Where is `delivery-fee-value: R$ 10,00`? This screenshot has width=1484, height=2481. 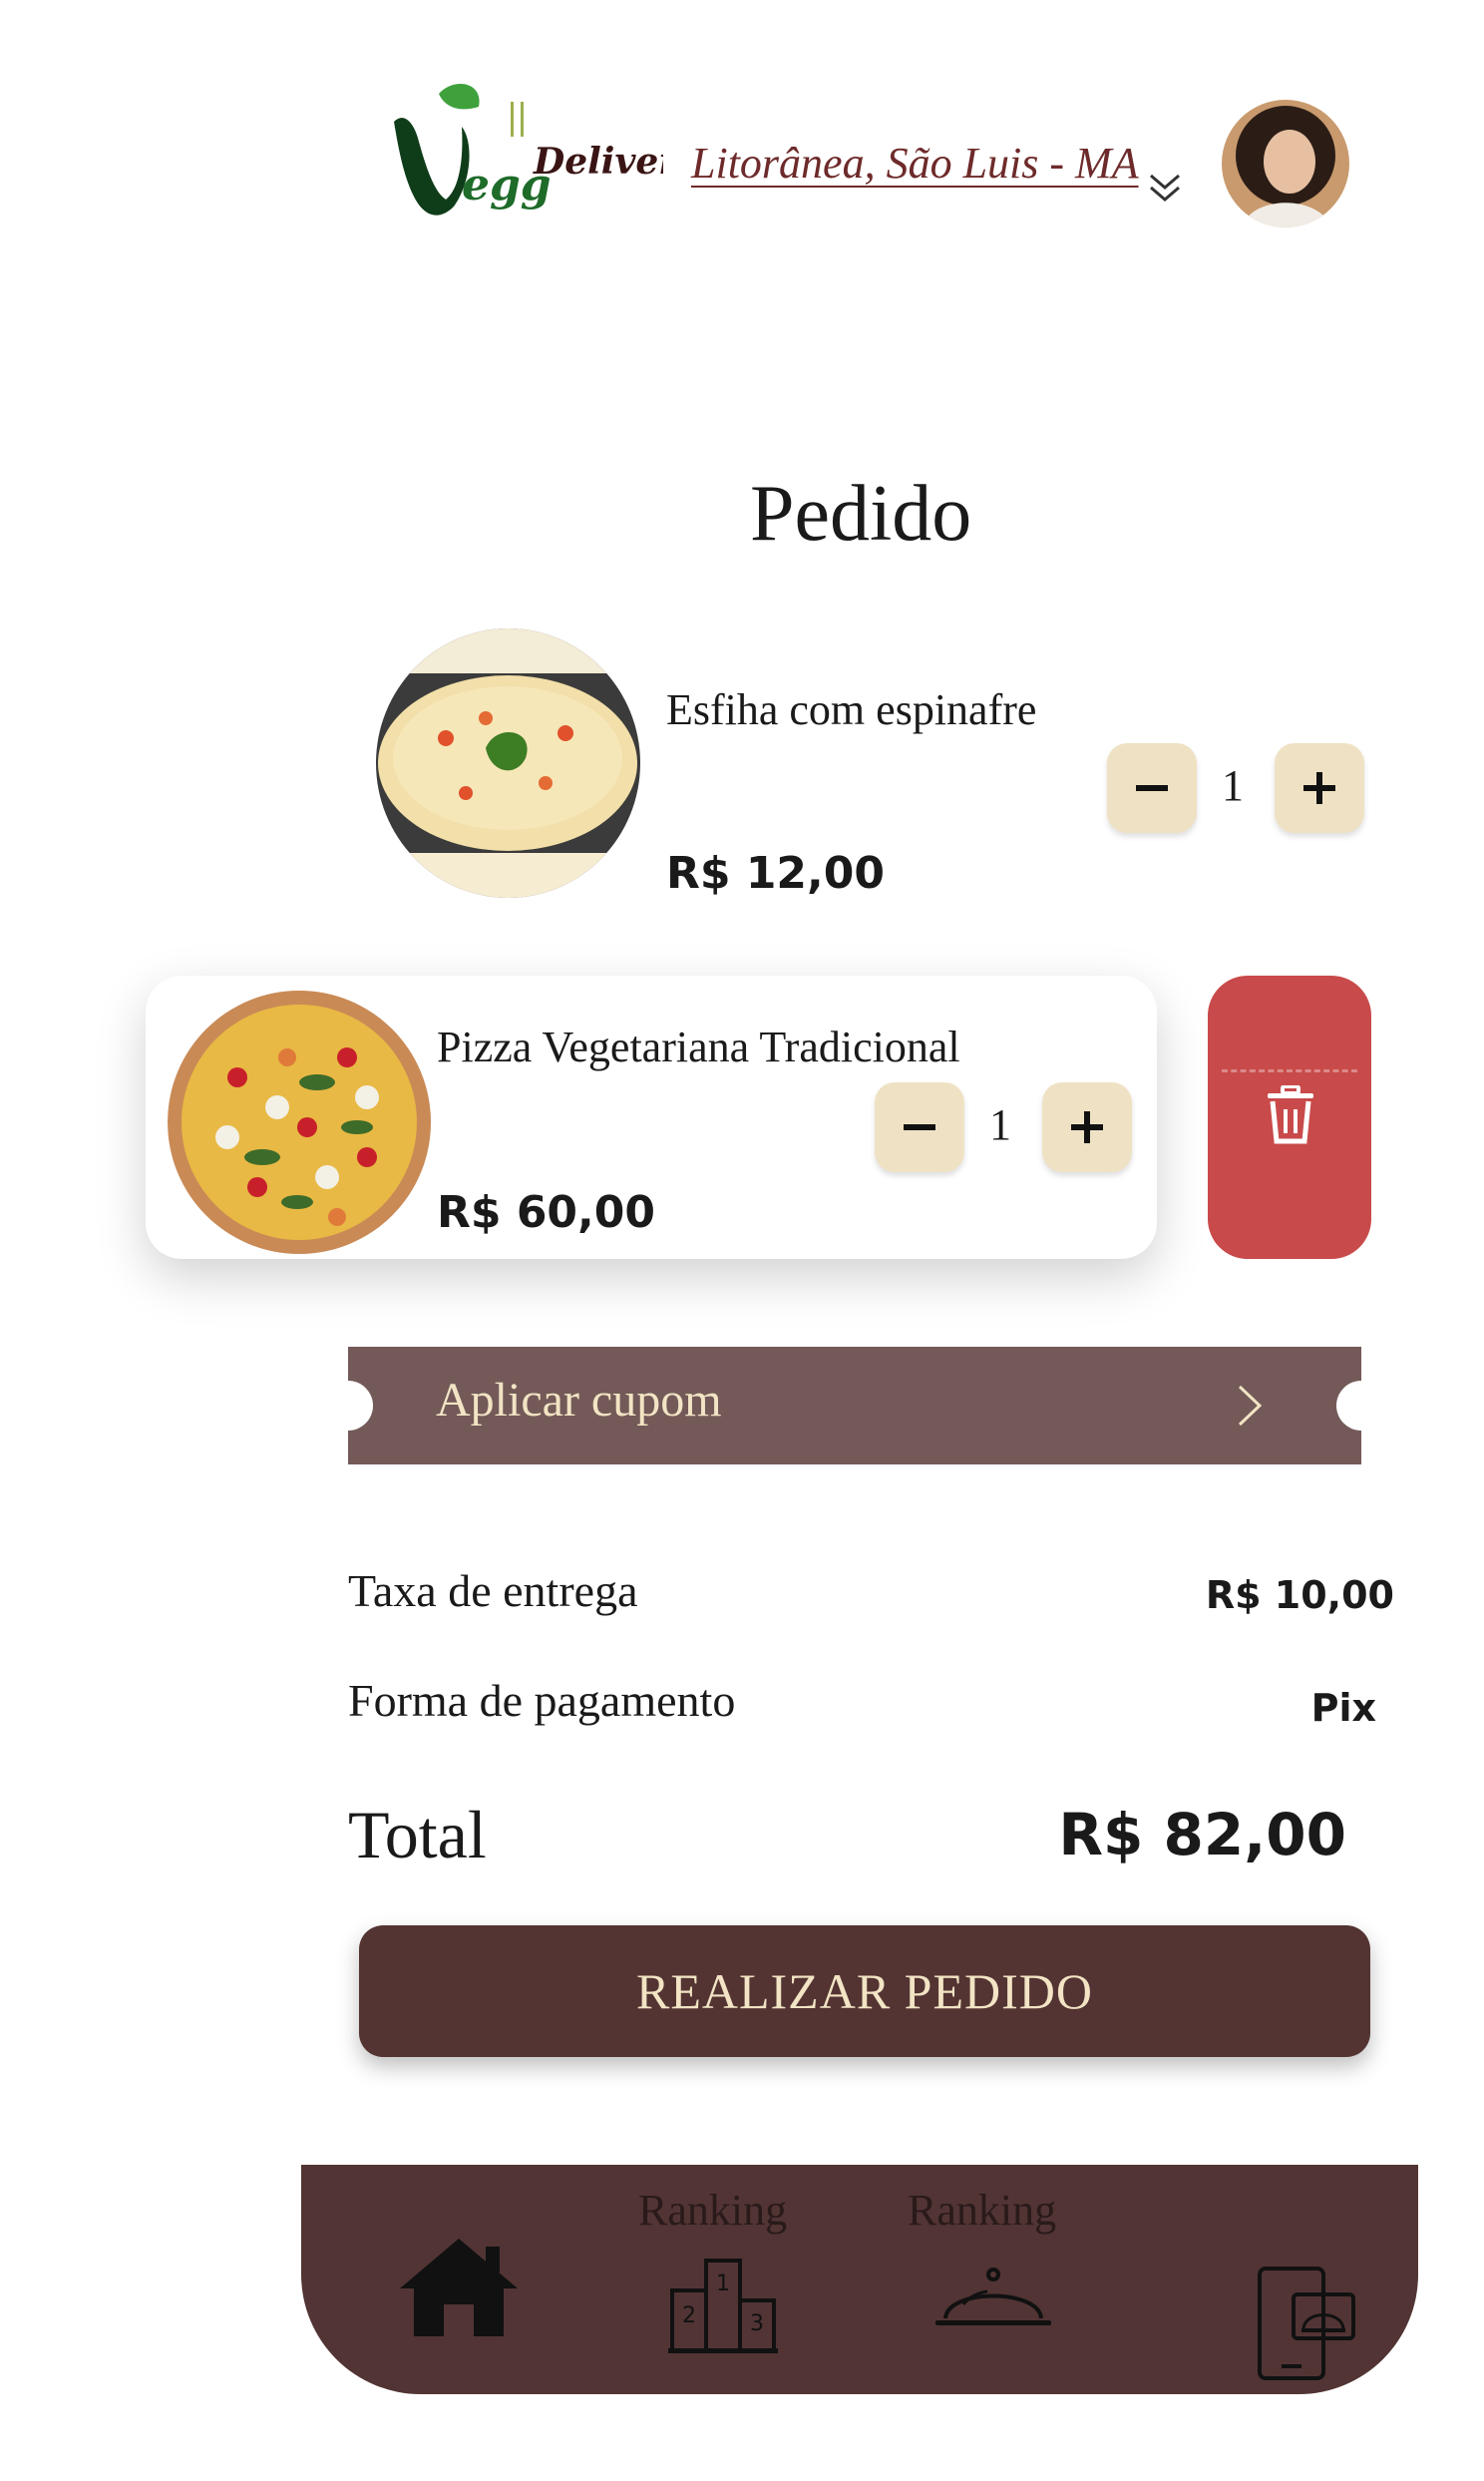 delivery-fee-value: R$ 10,00 is located at coordinates (1299, 1595).